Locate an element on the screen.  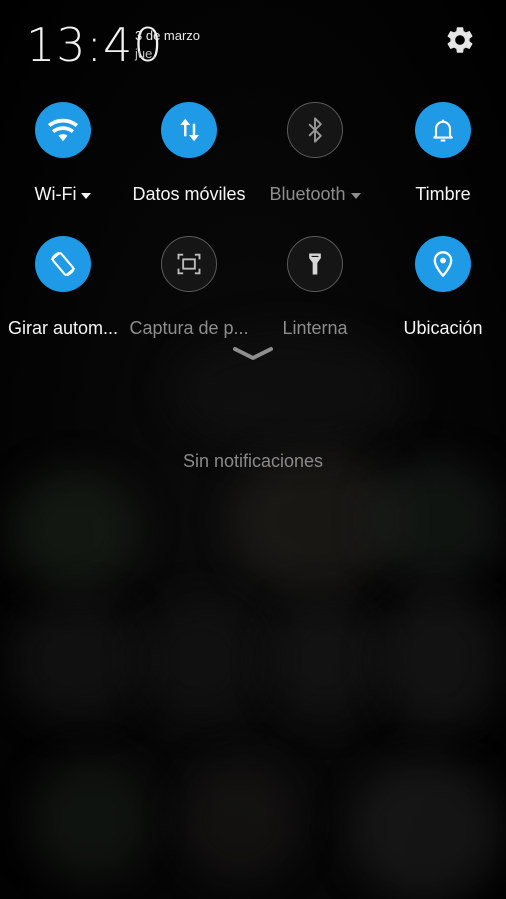
tile-wifi-label: Wi-Fi is located at coordinates (63, 194).